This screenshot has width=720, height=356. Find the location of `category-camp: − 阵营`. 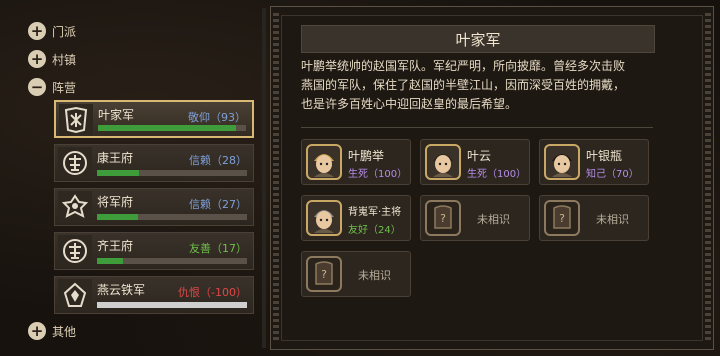

category-camp: − 阵营 is located at coordinates (52, 87).